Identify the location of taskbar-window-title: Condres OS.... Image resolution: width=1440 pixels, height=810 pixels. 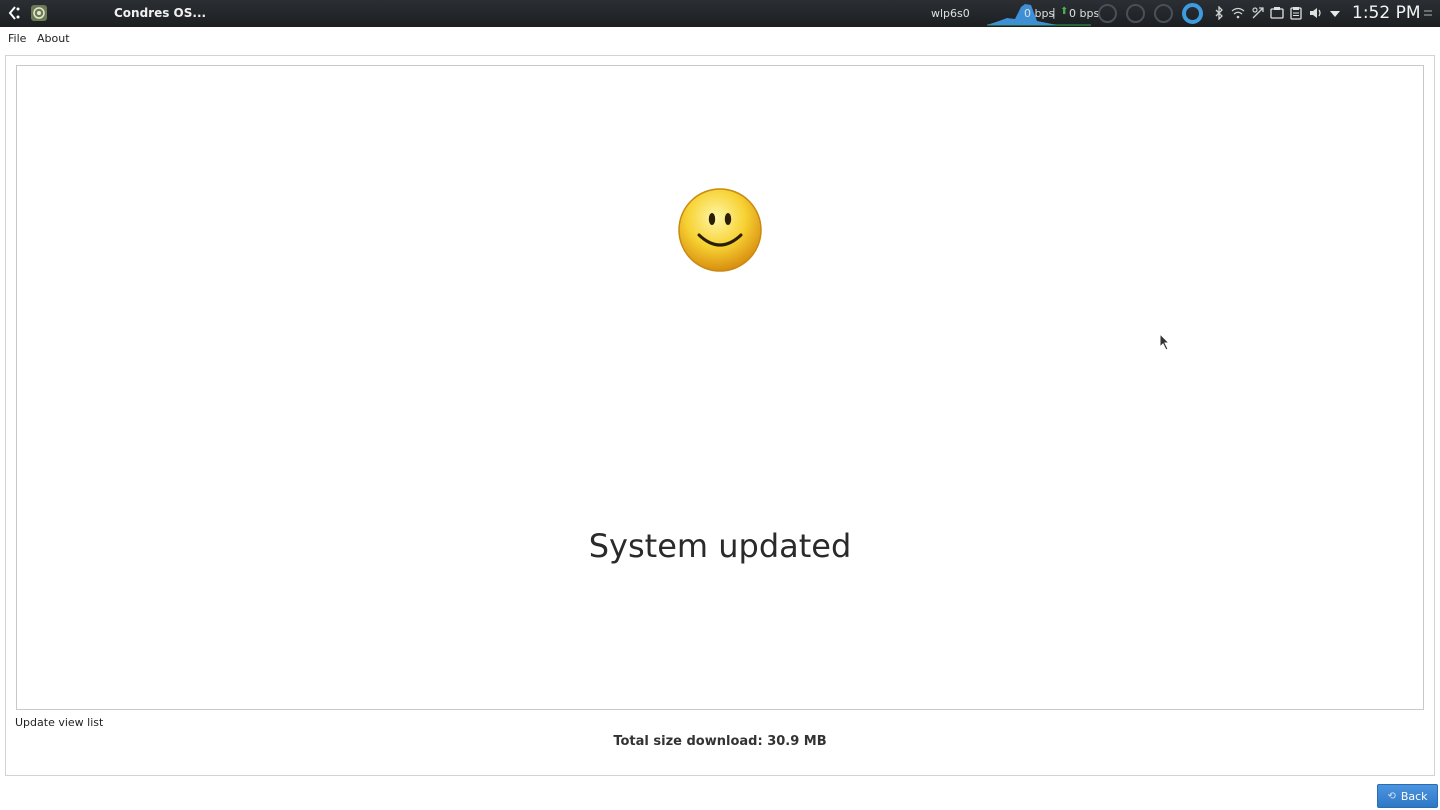
(160, 13).